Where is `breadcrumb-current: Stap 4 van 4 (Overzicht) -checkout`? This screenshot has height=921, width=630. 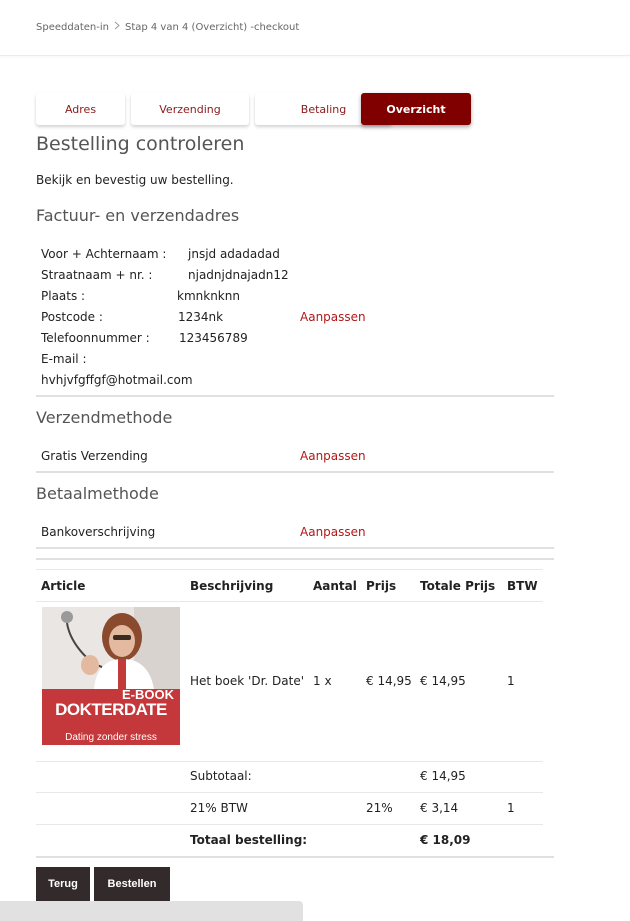 breadcrumb-current: Stap 4 van 4 (Overzicht) -checkout is located at coordinates (212, 27).